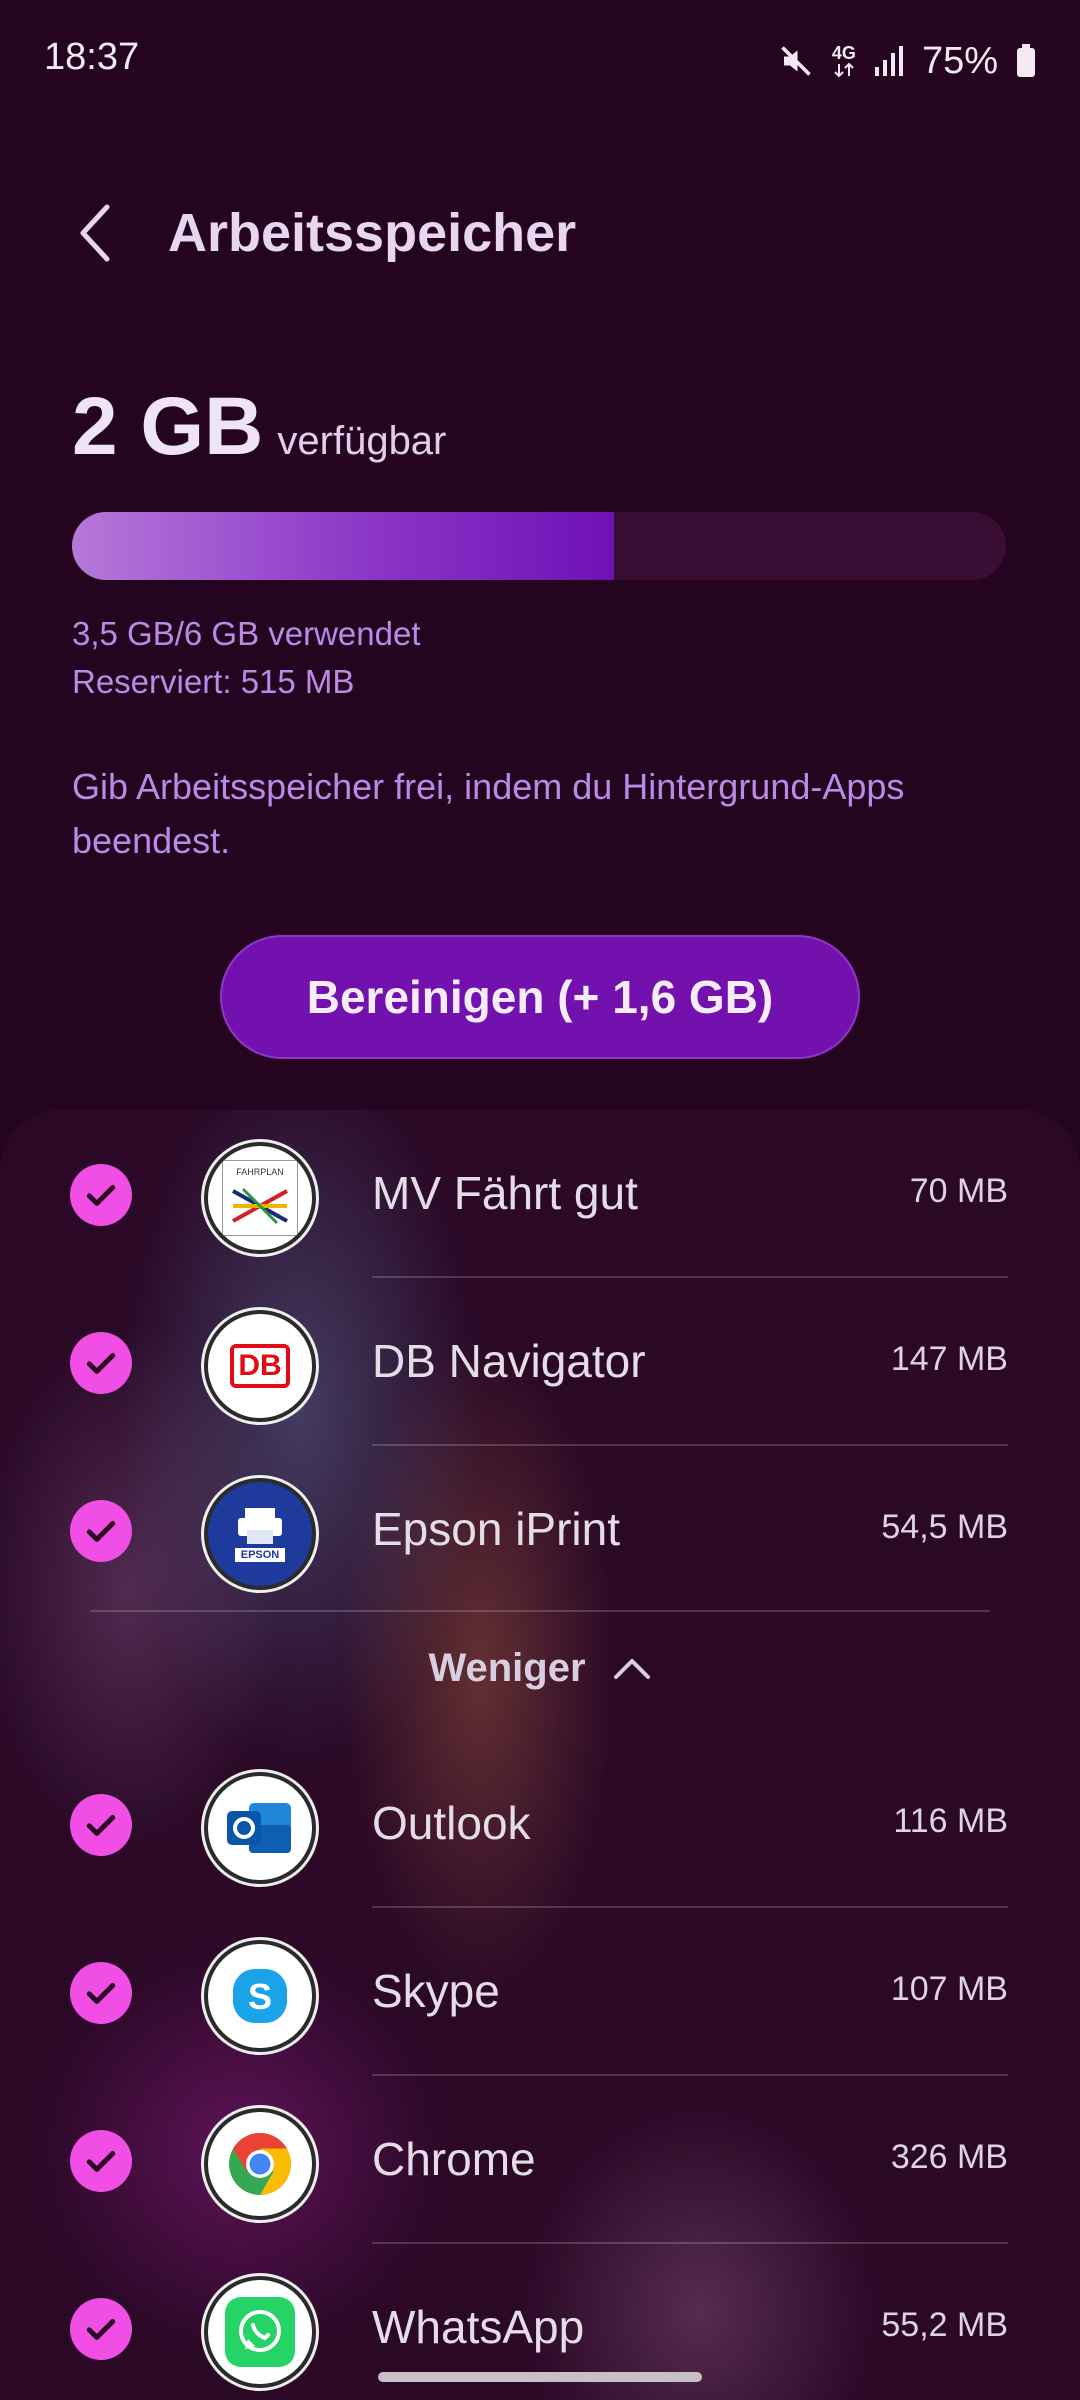  Describe the element at coordinates (260, 1828) in the screenshot. I see `outlook-icon` at that location.